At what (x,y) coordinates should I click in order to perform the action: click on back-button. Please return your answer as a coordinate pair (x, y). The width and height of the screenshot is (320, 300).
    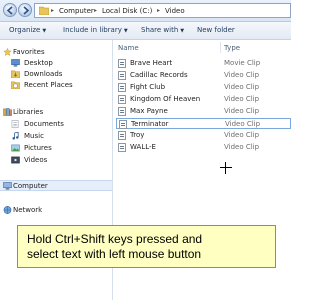
    Looking at the image, I should click on (10, 10).